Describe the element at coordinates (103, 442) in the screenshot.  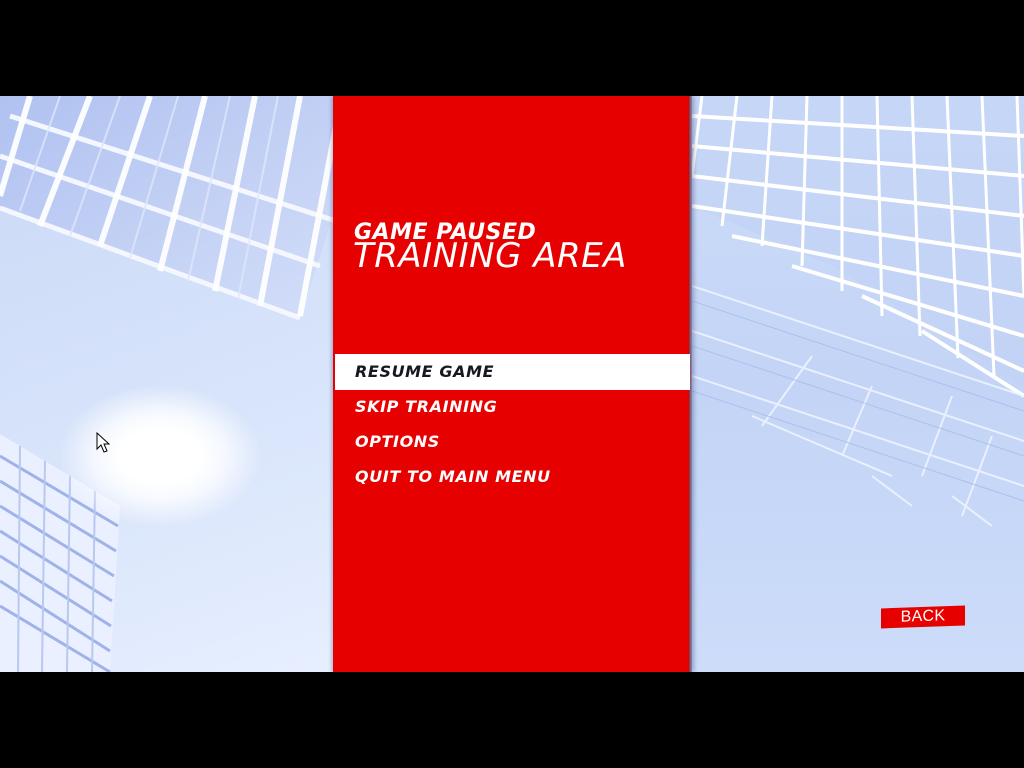
I see `arrow-cursor-icon` at that location.